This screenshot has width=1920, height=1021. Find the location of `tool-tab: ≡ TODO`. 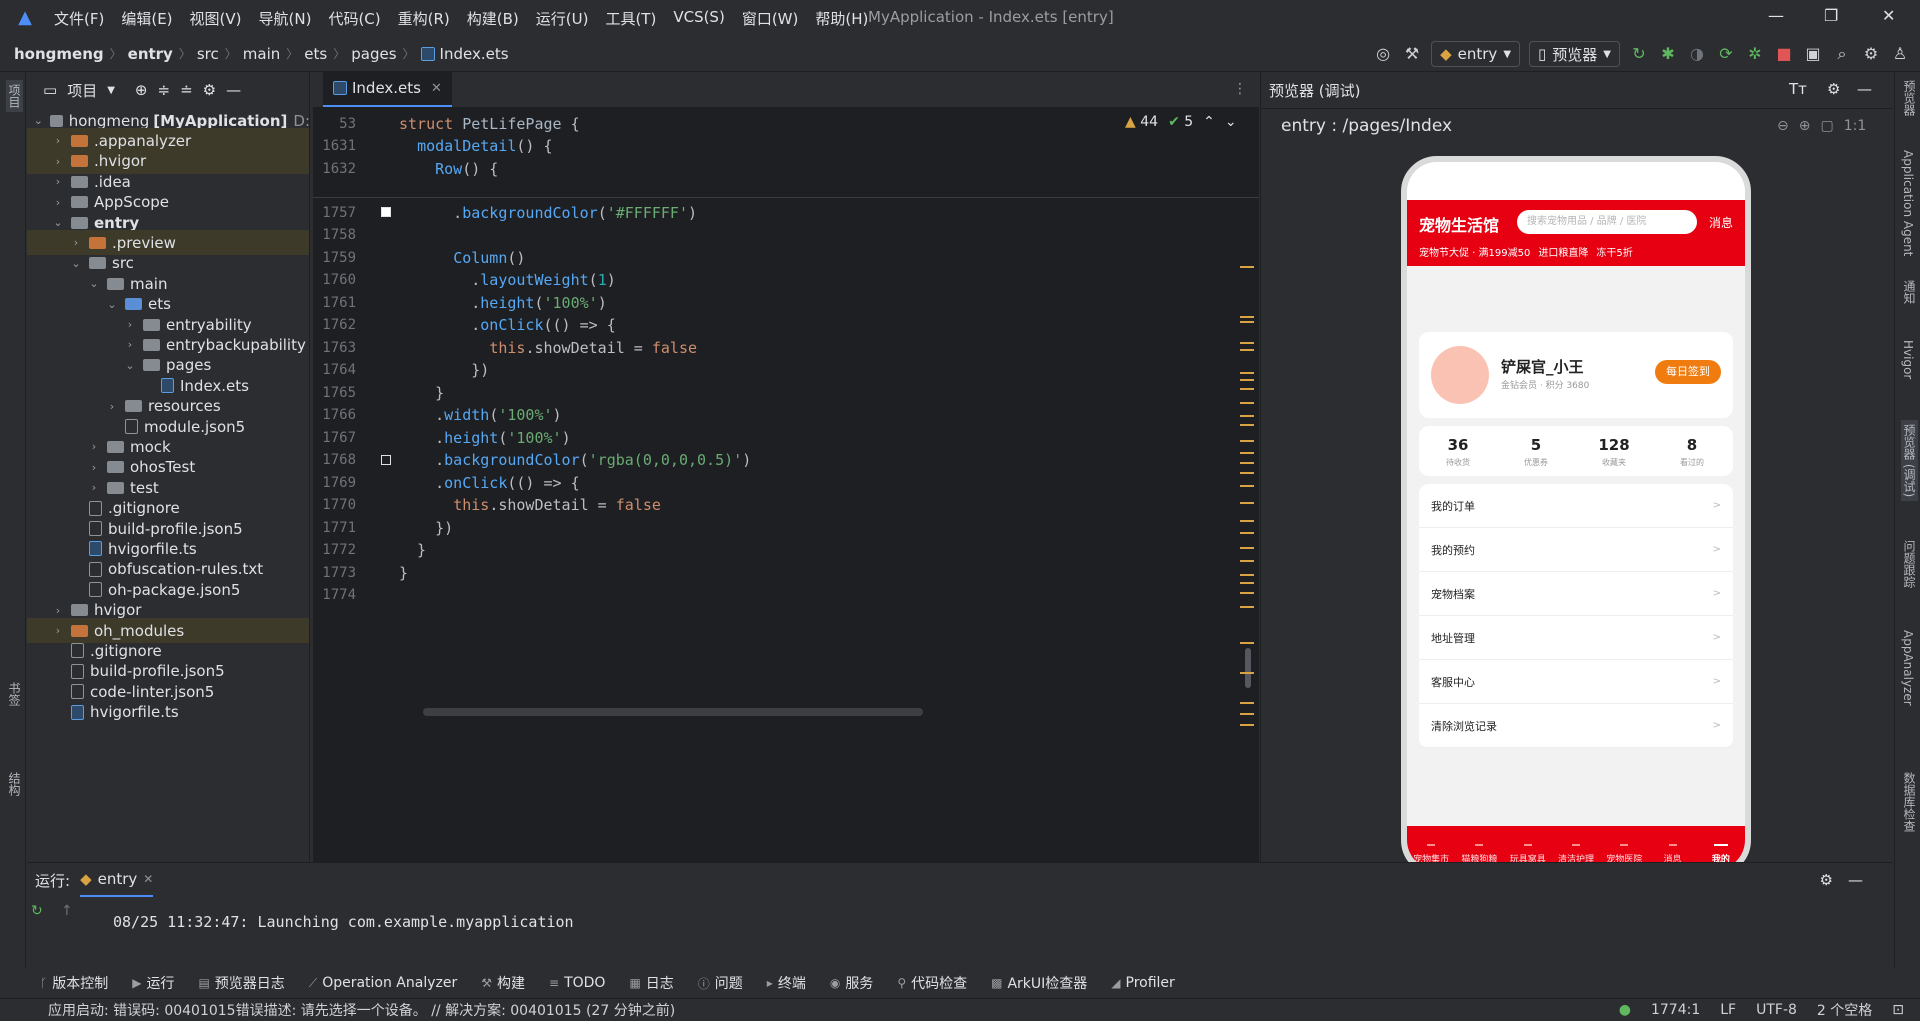

tool-tab: ≡ TODO is located at coordinates (577, 983).